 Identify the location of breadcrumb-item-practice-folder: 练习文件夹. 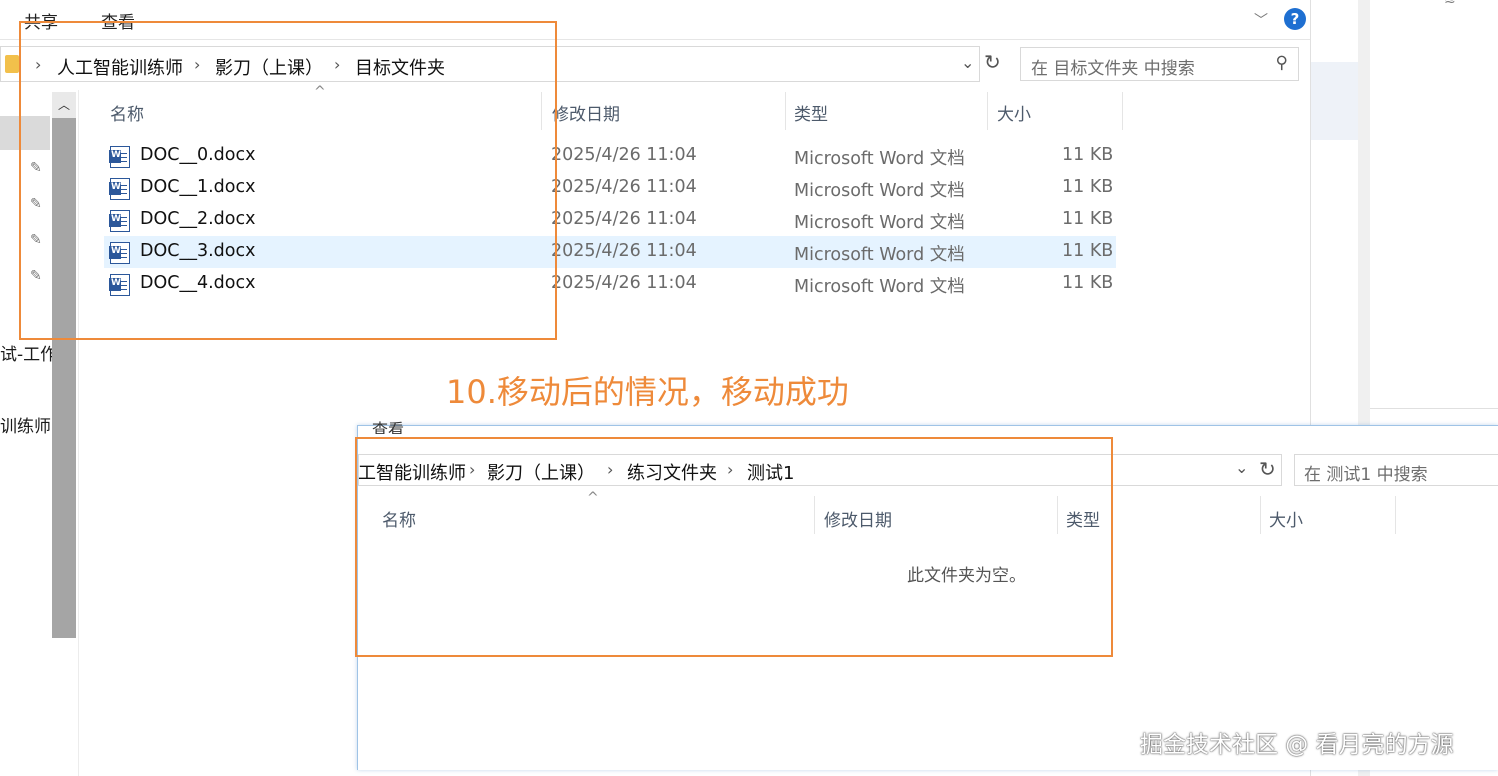
(672, 472).